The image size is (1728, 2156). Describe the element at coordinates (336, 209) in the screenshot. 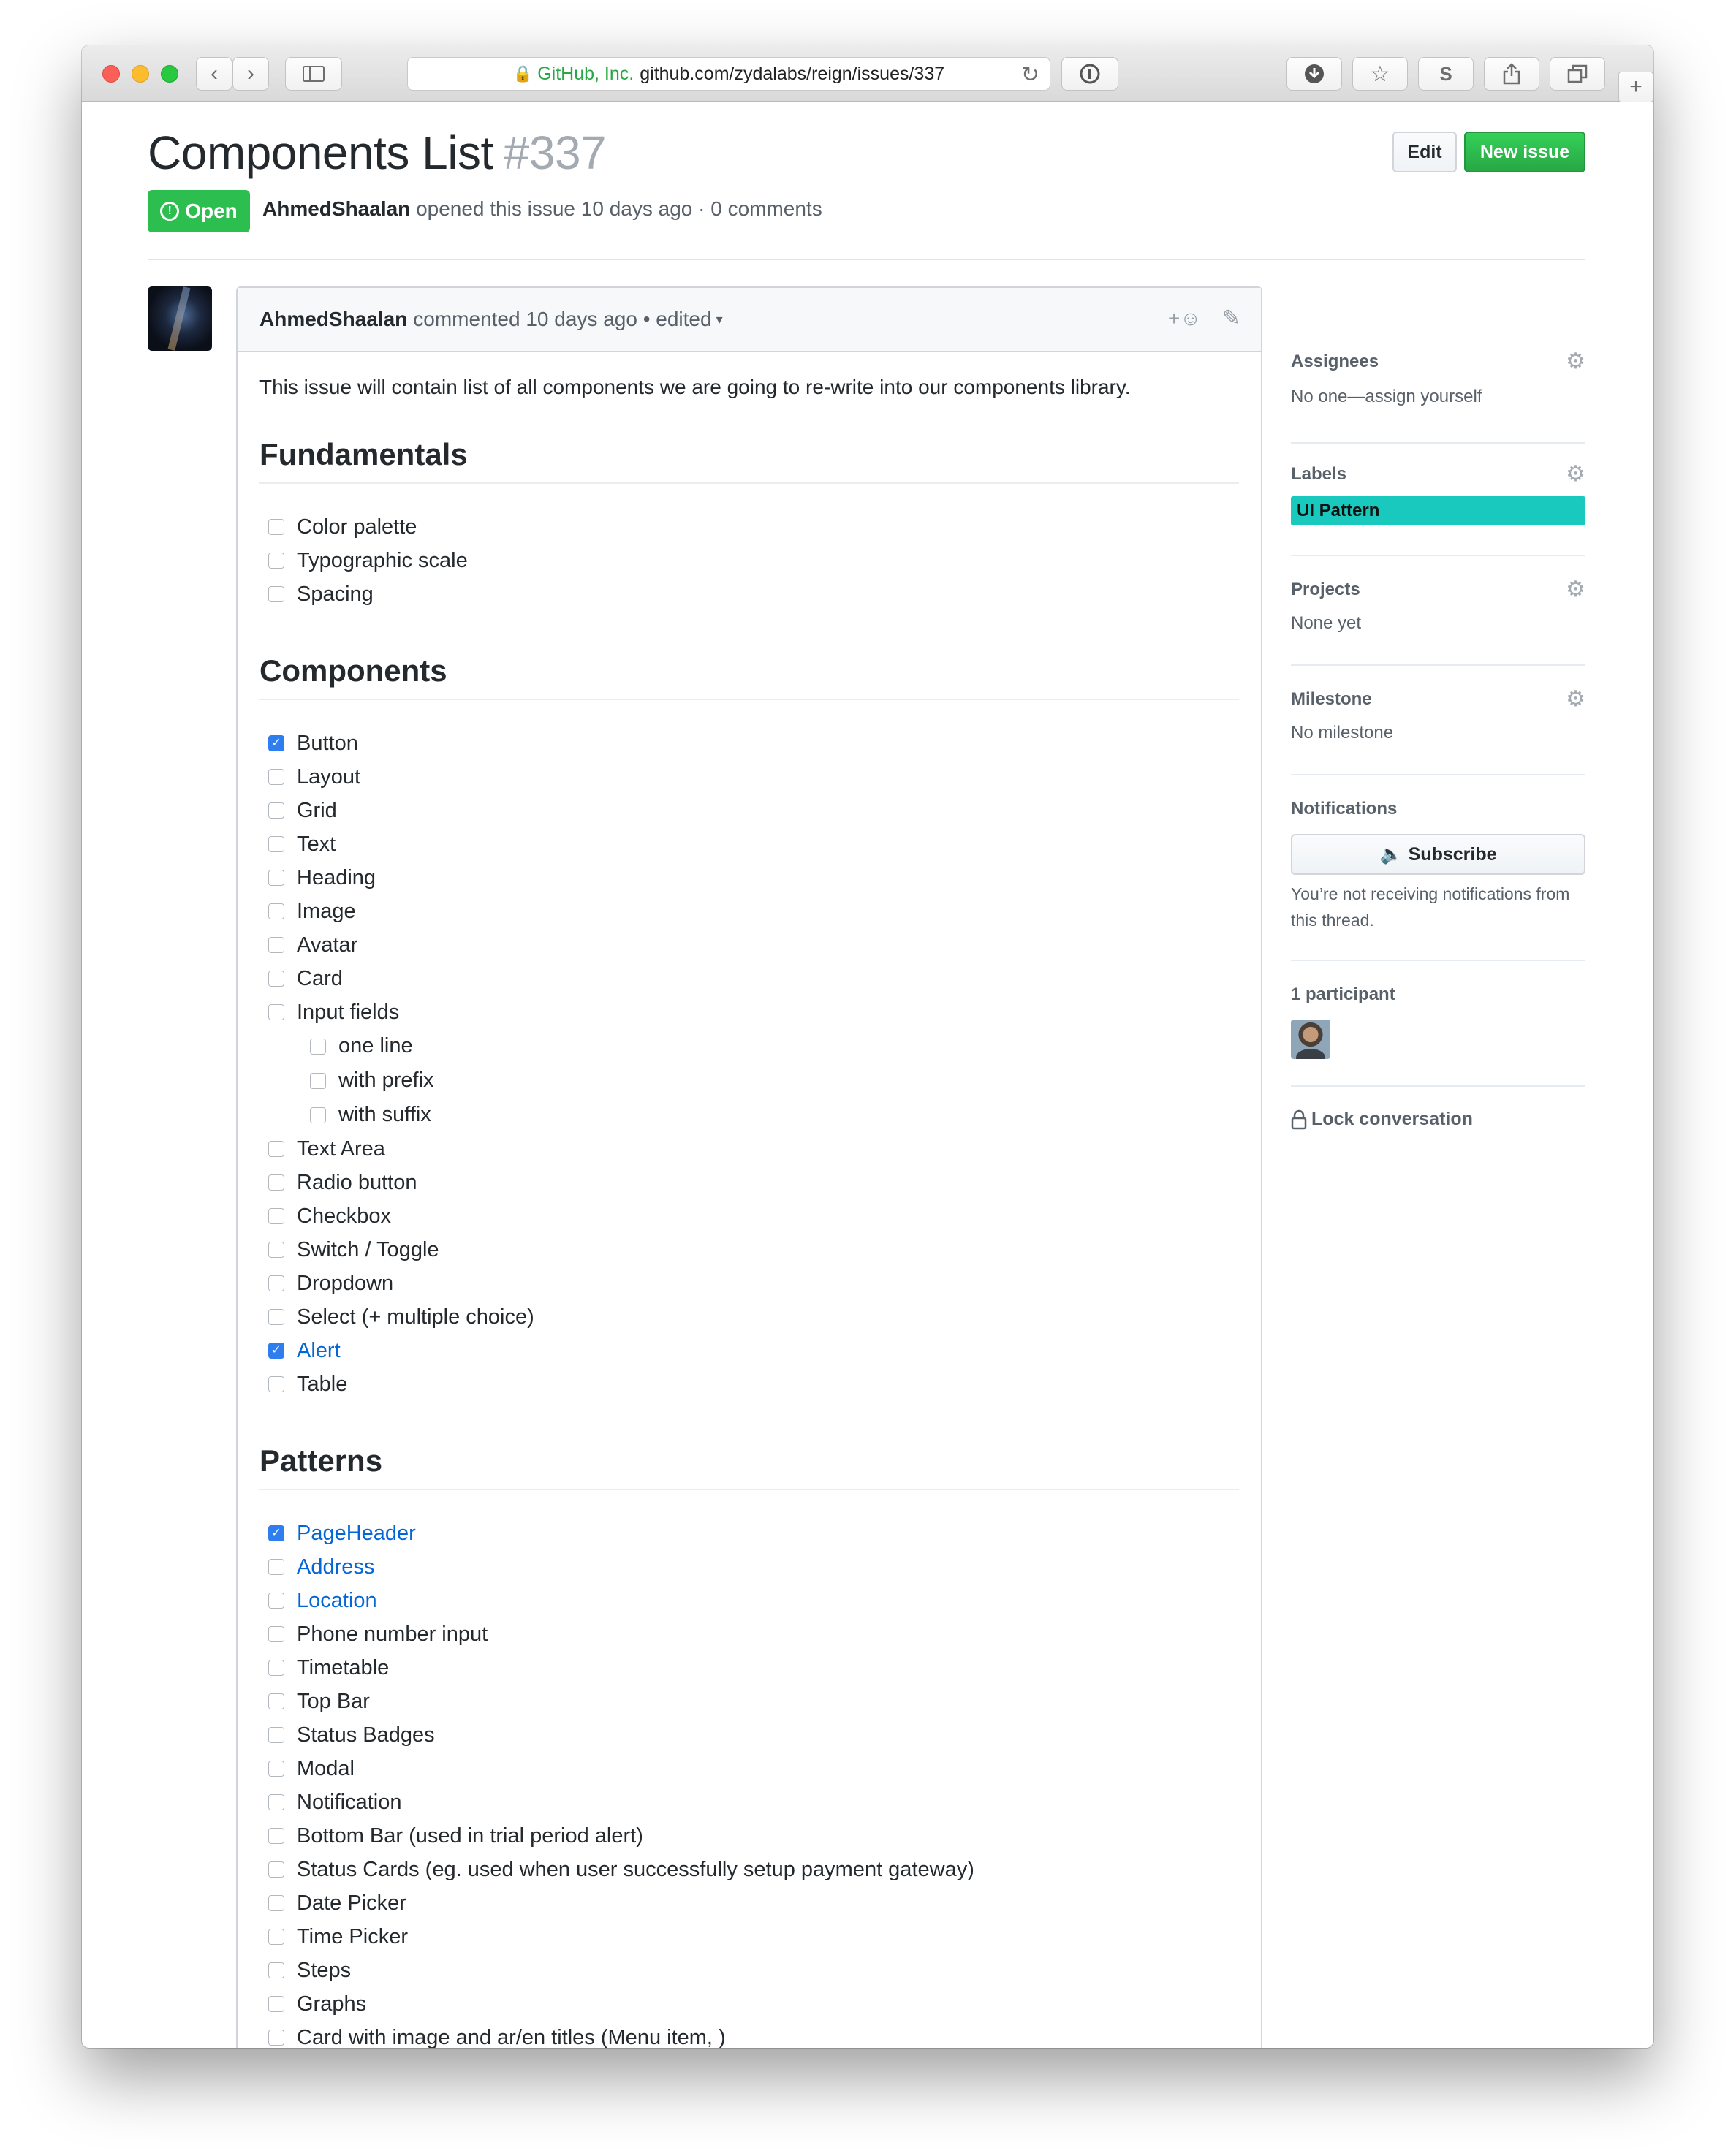

I see `issue-author-link: AhmedShaalan` at that location.